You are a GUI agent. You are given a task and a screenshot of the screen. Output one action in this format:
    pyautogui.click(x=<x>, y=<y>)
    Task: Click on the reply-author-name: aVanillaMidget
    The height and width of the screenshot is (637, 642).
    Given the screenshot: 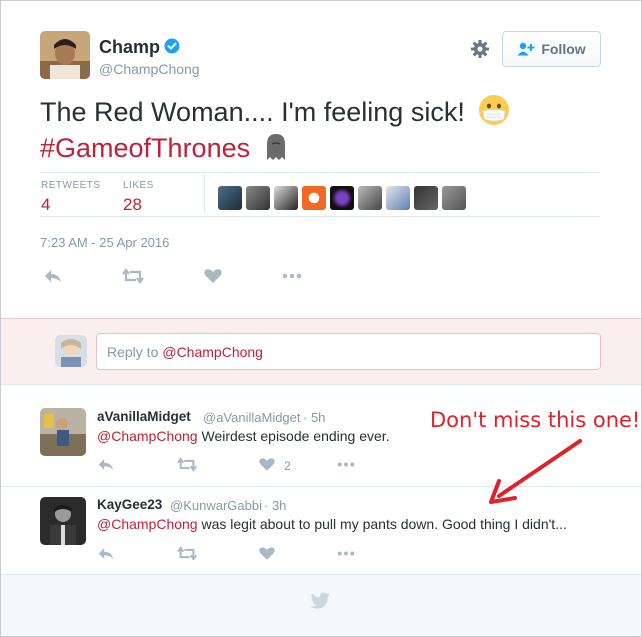 What is the action you would take?
    pyautogui.click(x=144, y=416)
    